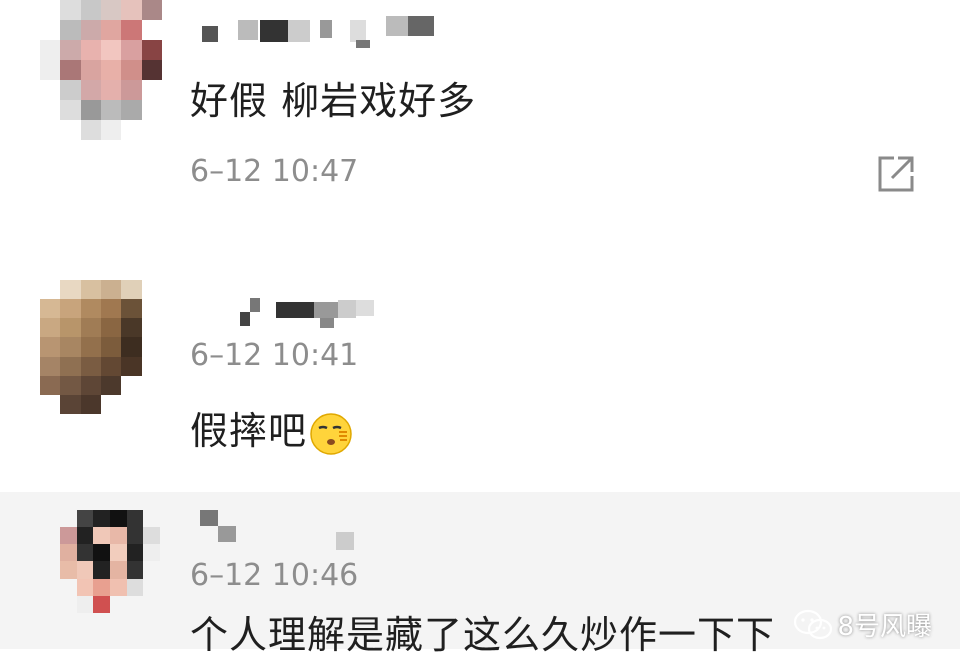 The image size is (960, 659). Describe the element at coordinates (274, 575) in the screenshot. I see `comment-time: 6–12 10:46` at that location.